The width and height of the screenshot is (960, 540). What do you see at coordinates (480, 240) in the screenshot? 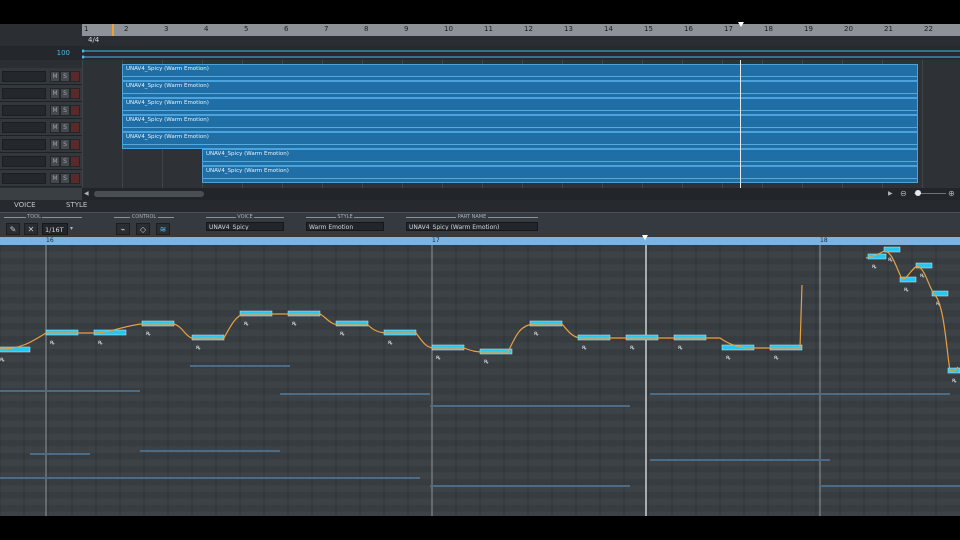
I see `piano-roll-ruler: 16 17 18` at bounding box center [480, 240].